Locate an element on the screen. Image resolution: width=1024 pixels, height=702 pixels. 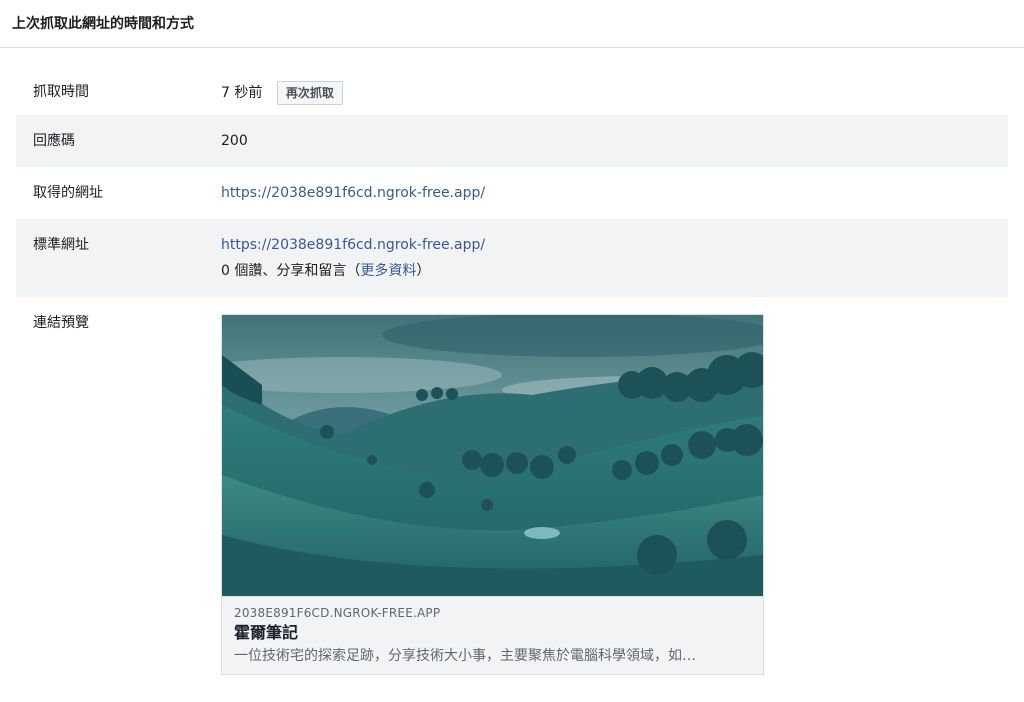
row-response-code: 回應碼 200 is located at coordinates (512, 141).